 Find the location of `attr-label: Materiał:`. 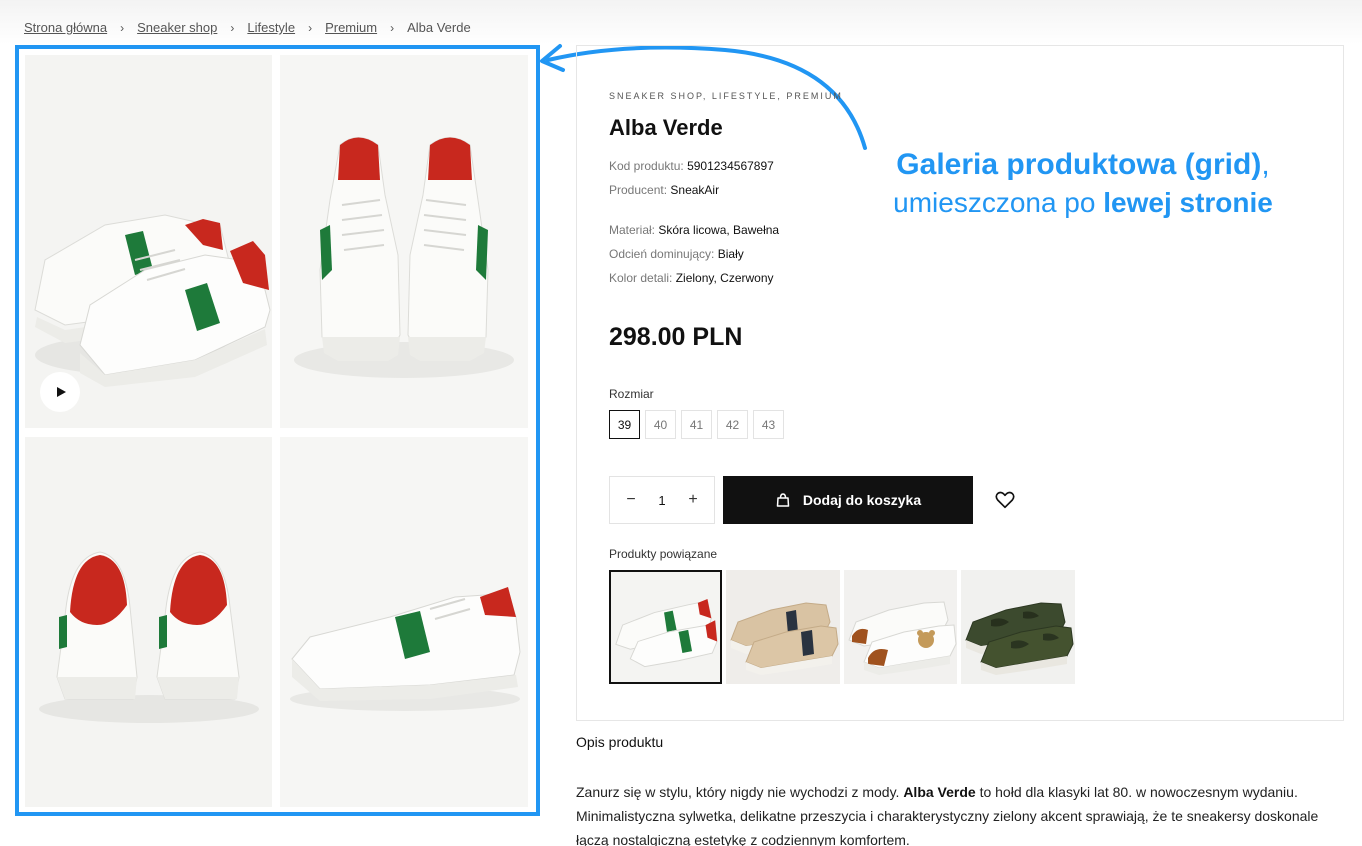

attr-label: Materiał: is located at coordinates (632, 230).